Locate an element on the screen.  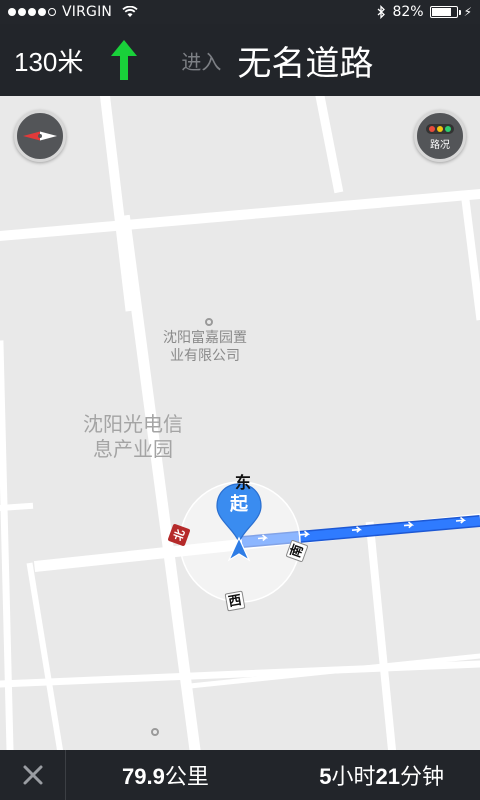
close-icon is located at coordinates (32, 775).